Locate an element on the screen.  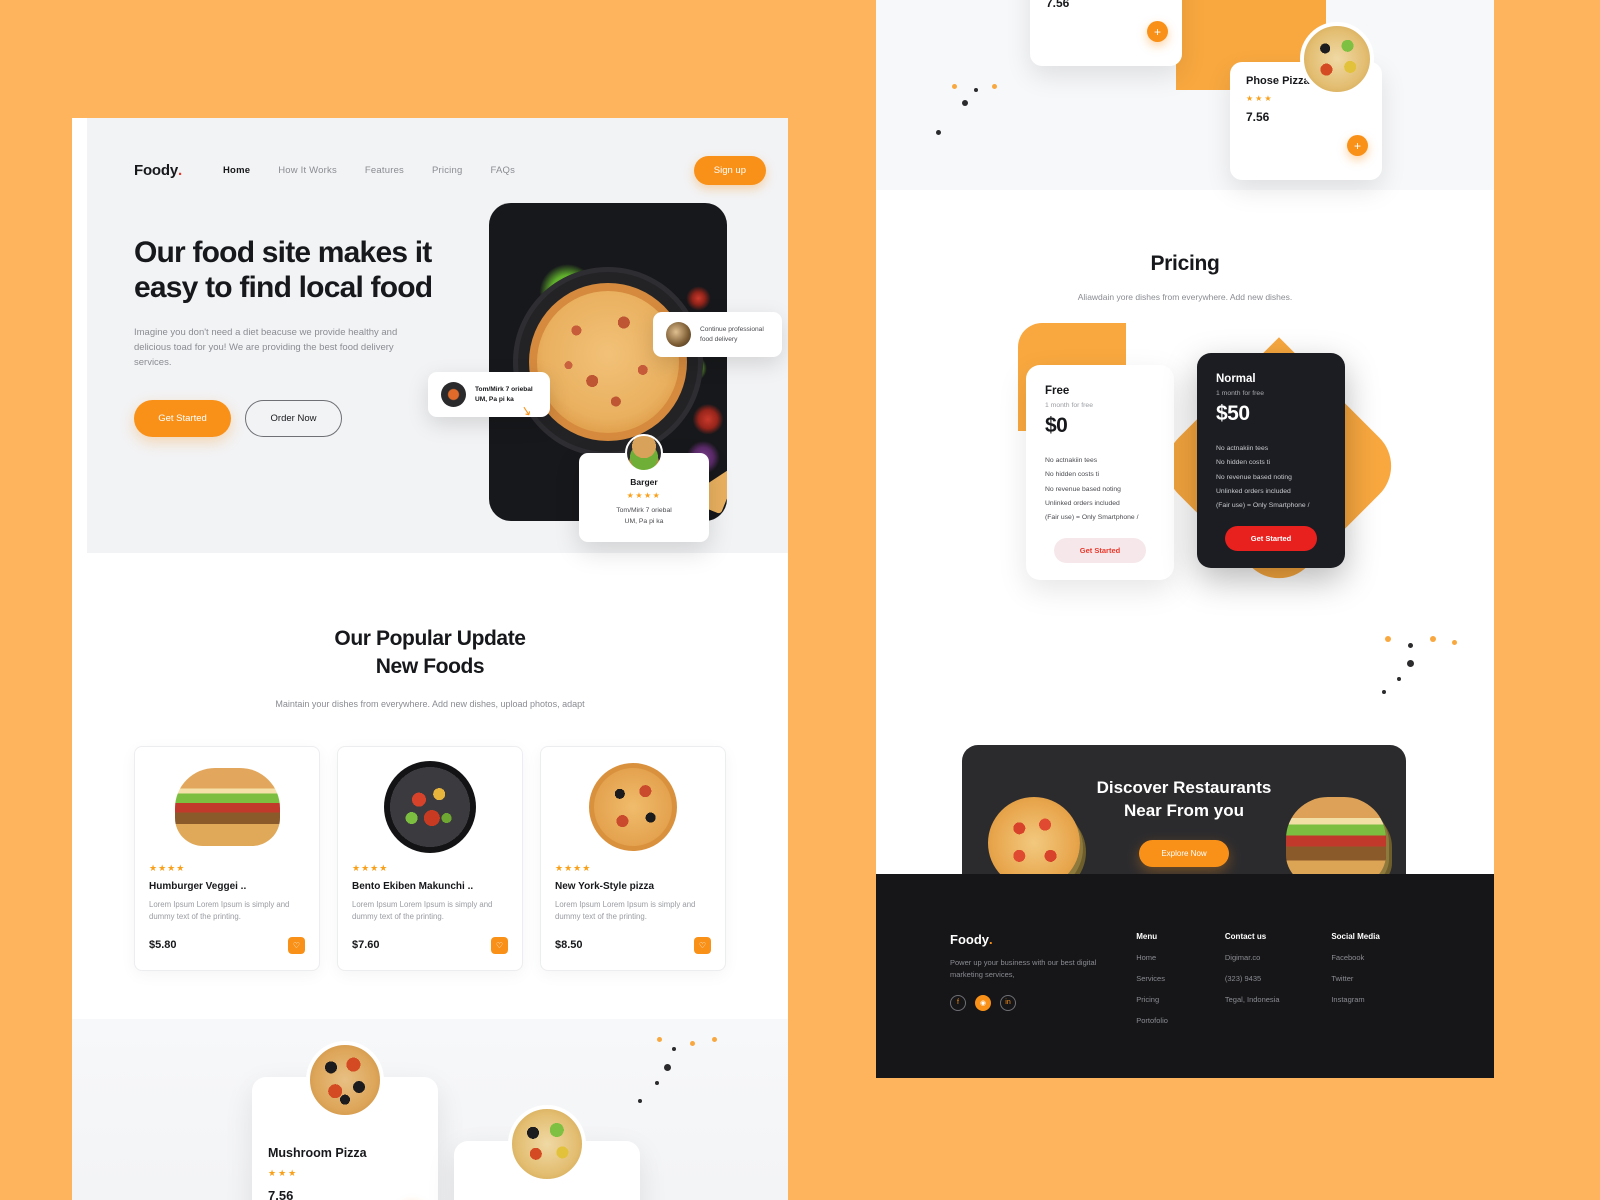
nav-link-faqs: FAQs is located at coordinates (502, 170).